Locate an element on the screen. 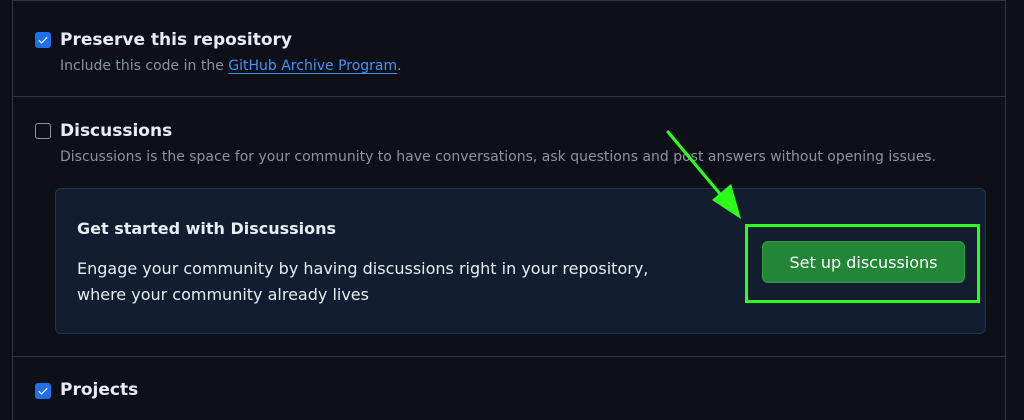 This screenshot has height=420, width=1024. set-up-discussions-button: Set up discussions is located at coordinates (863, 262).